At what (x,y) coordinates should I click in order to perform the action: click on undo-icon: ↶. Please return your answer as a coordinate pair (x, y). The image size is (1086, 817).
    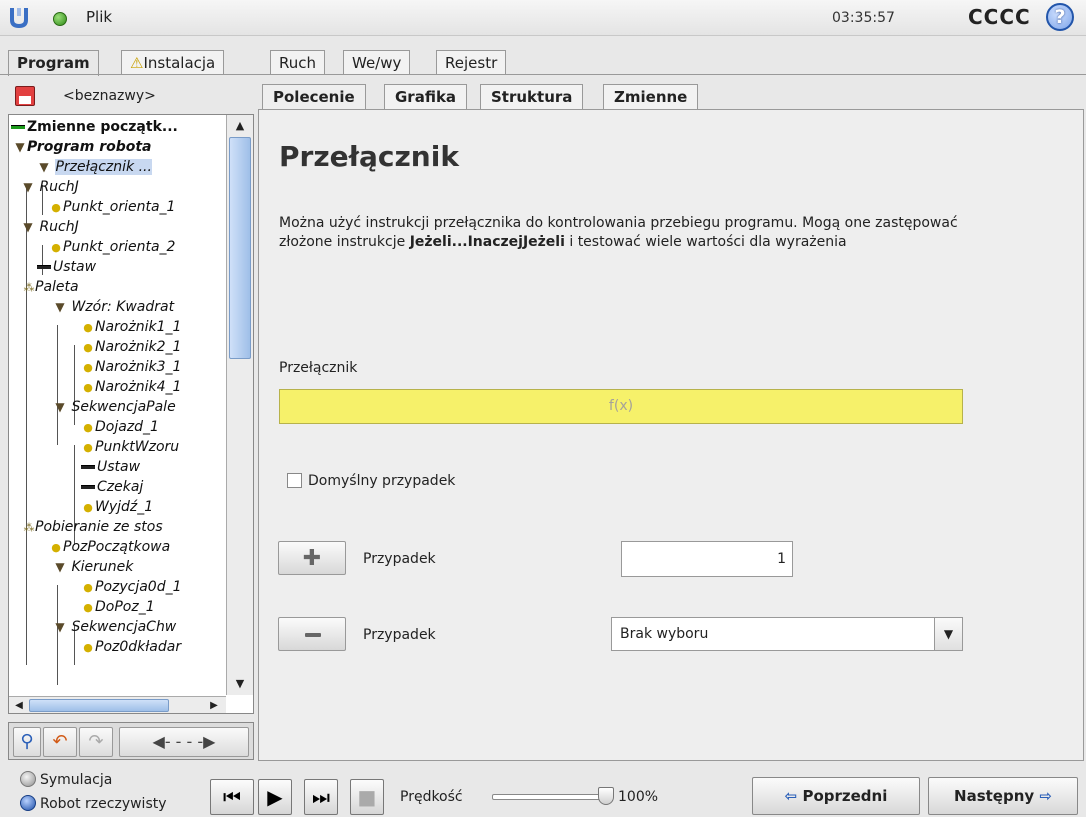
    Looking at the image, I should click on (60, 742).